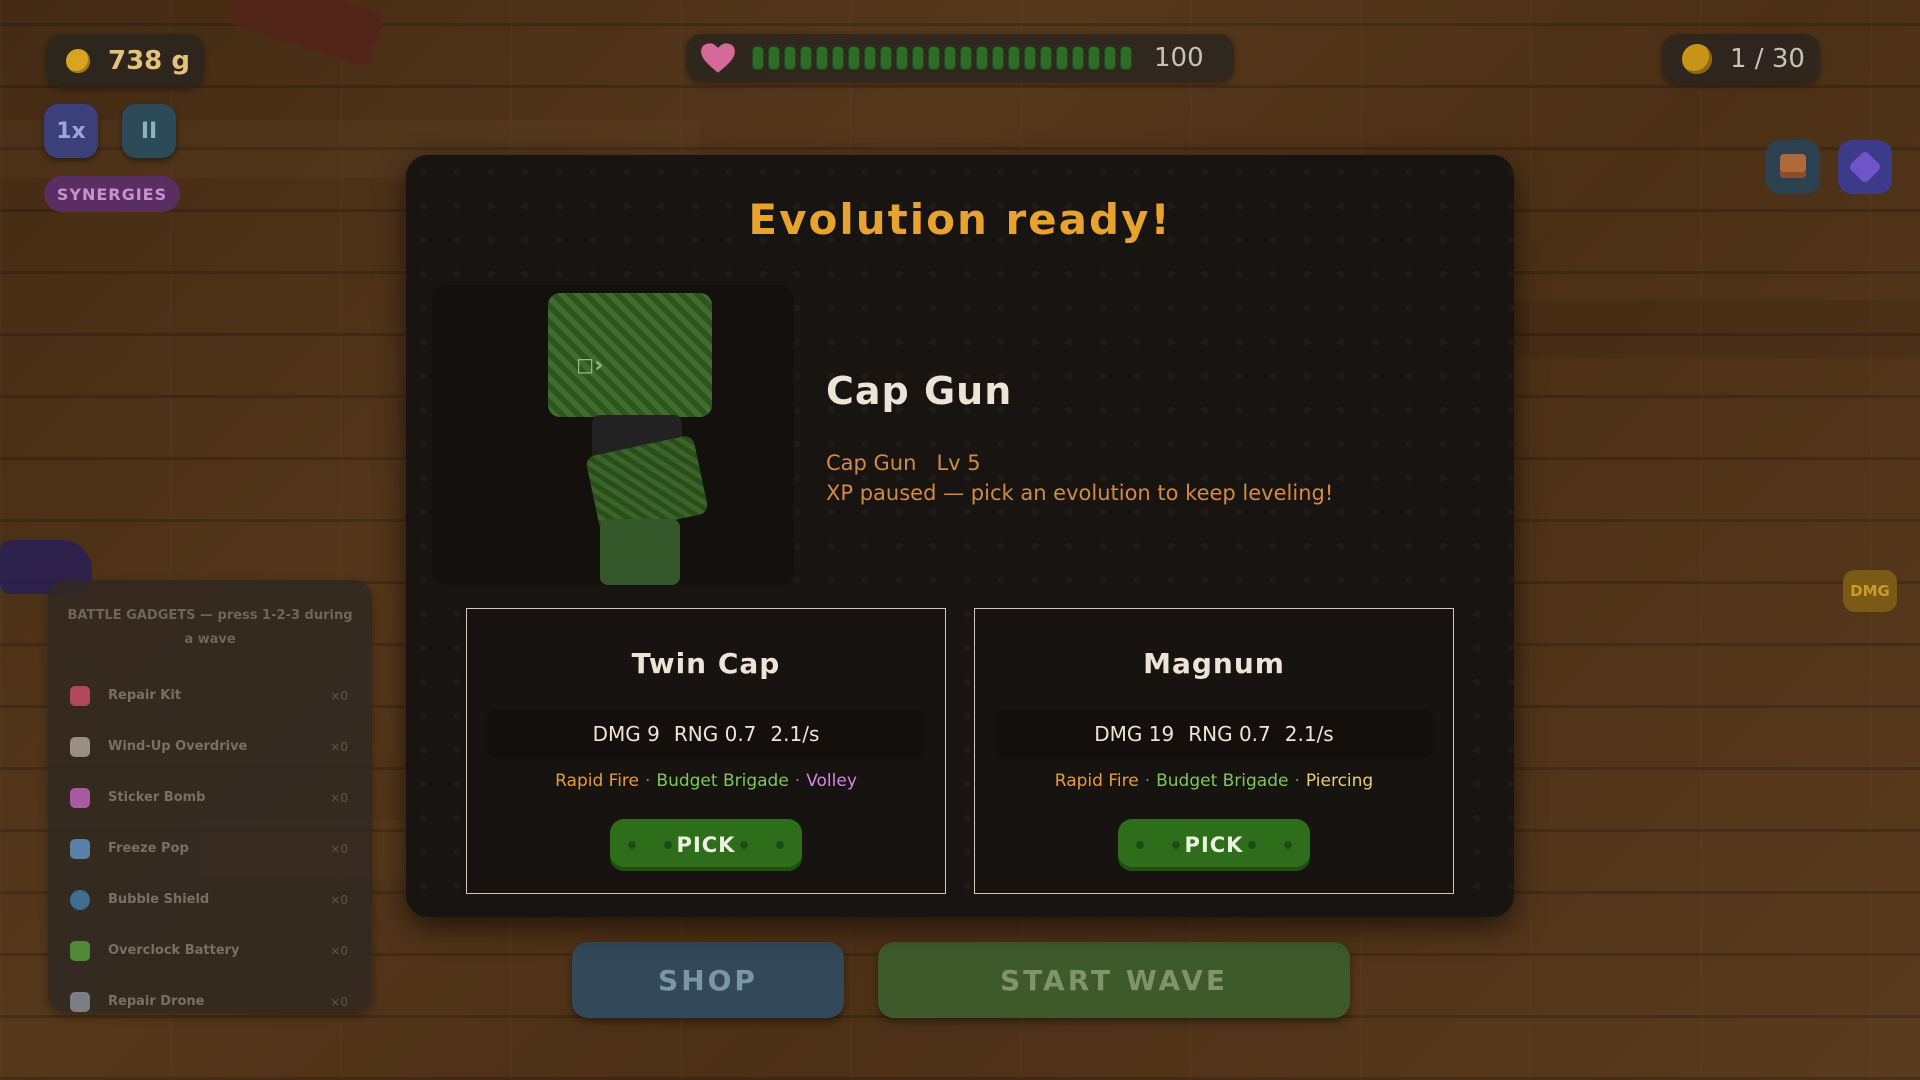  What do you see at coordinates (1214, 663) in the screenshot?
I see `evolution-name: Magnum` at bounding box center [1214, 663].